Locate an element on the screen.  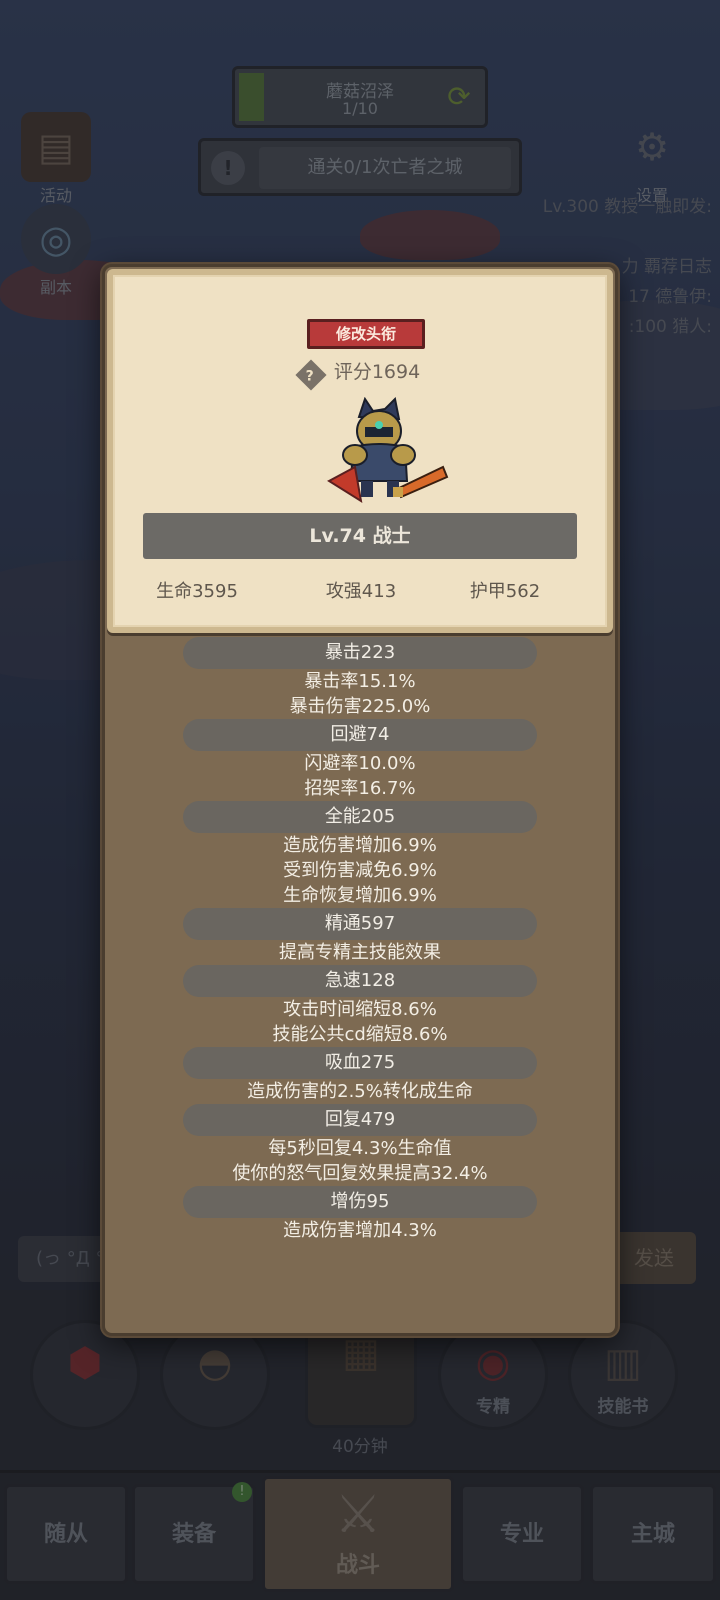
attack-stat: 攻强413 is located at coordinates (361, 591).